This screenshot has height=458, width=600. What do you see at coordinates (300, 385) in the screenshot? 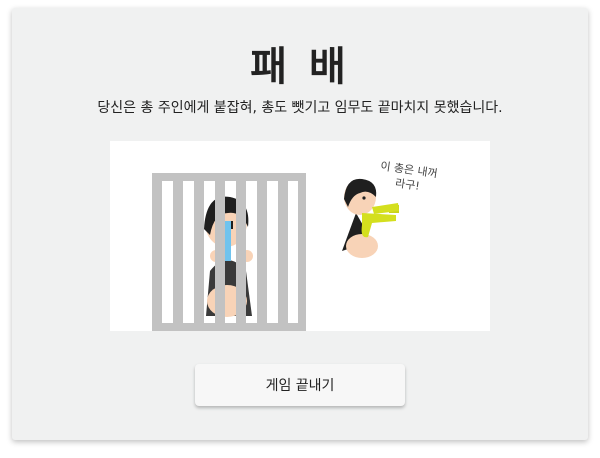
I see `end-game-button: 게임 끝내기` at bounding box center [300, 385].